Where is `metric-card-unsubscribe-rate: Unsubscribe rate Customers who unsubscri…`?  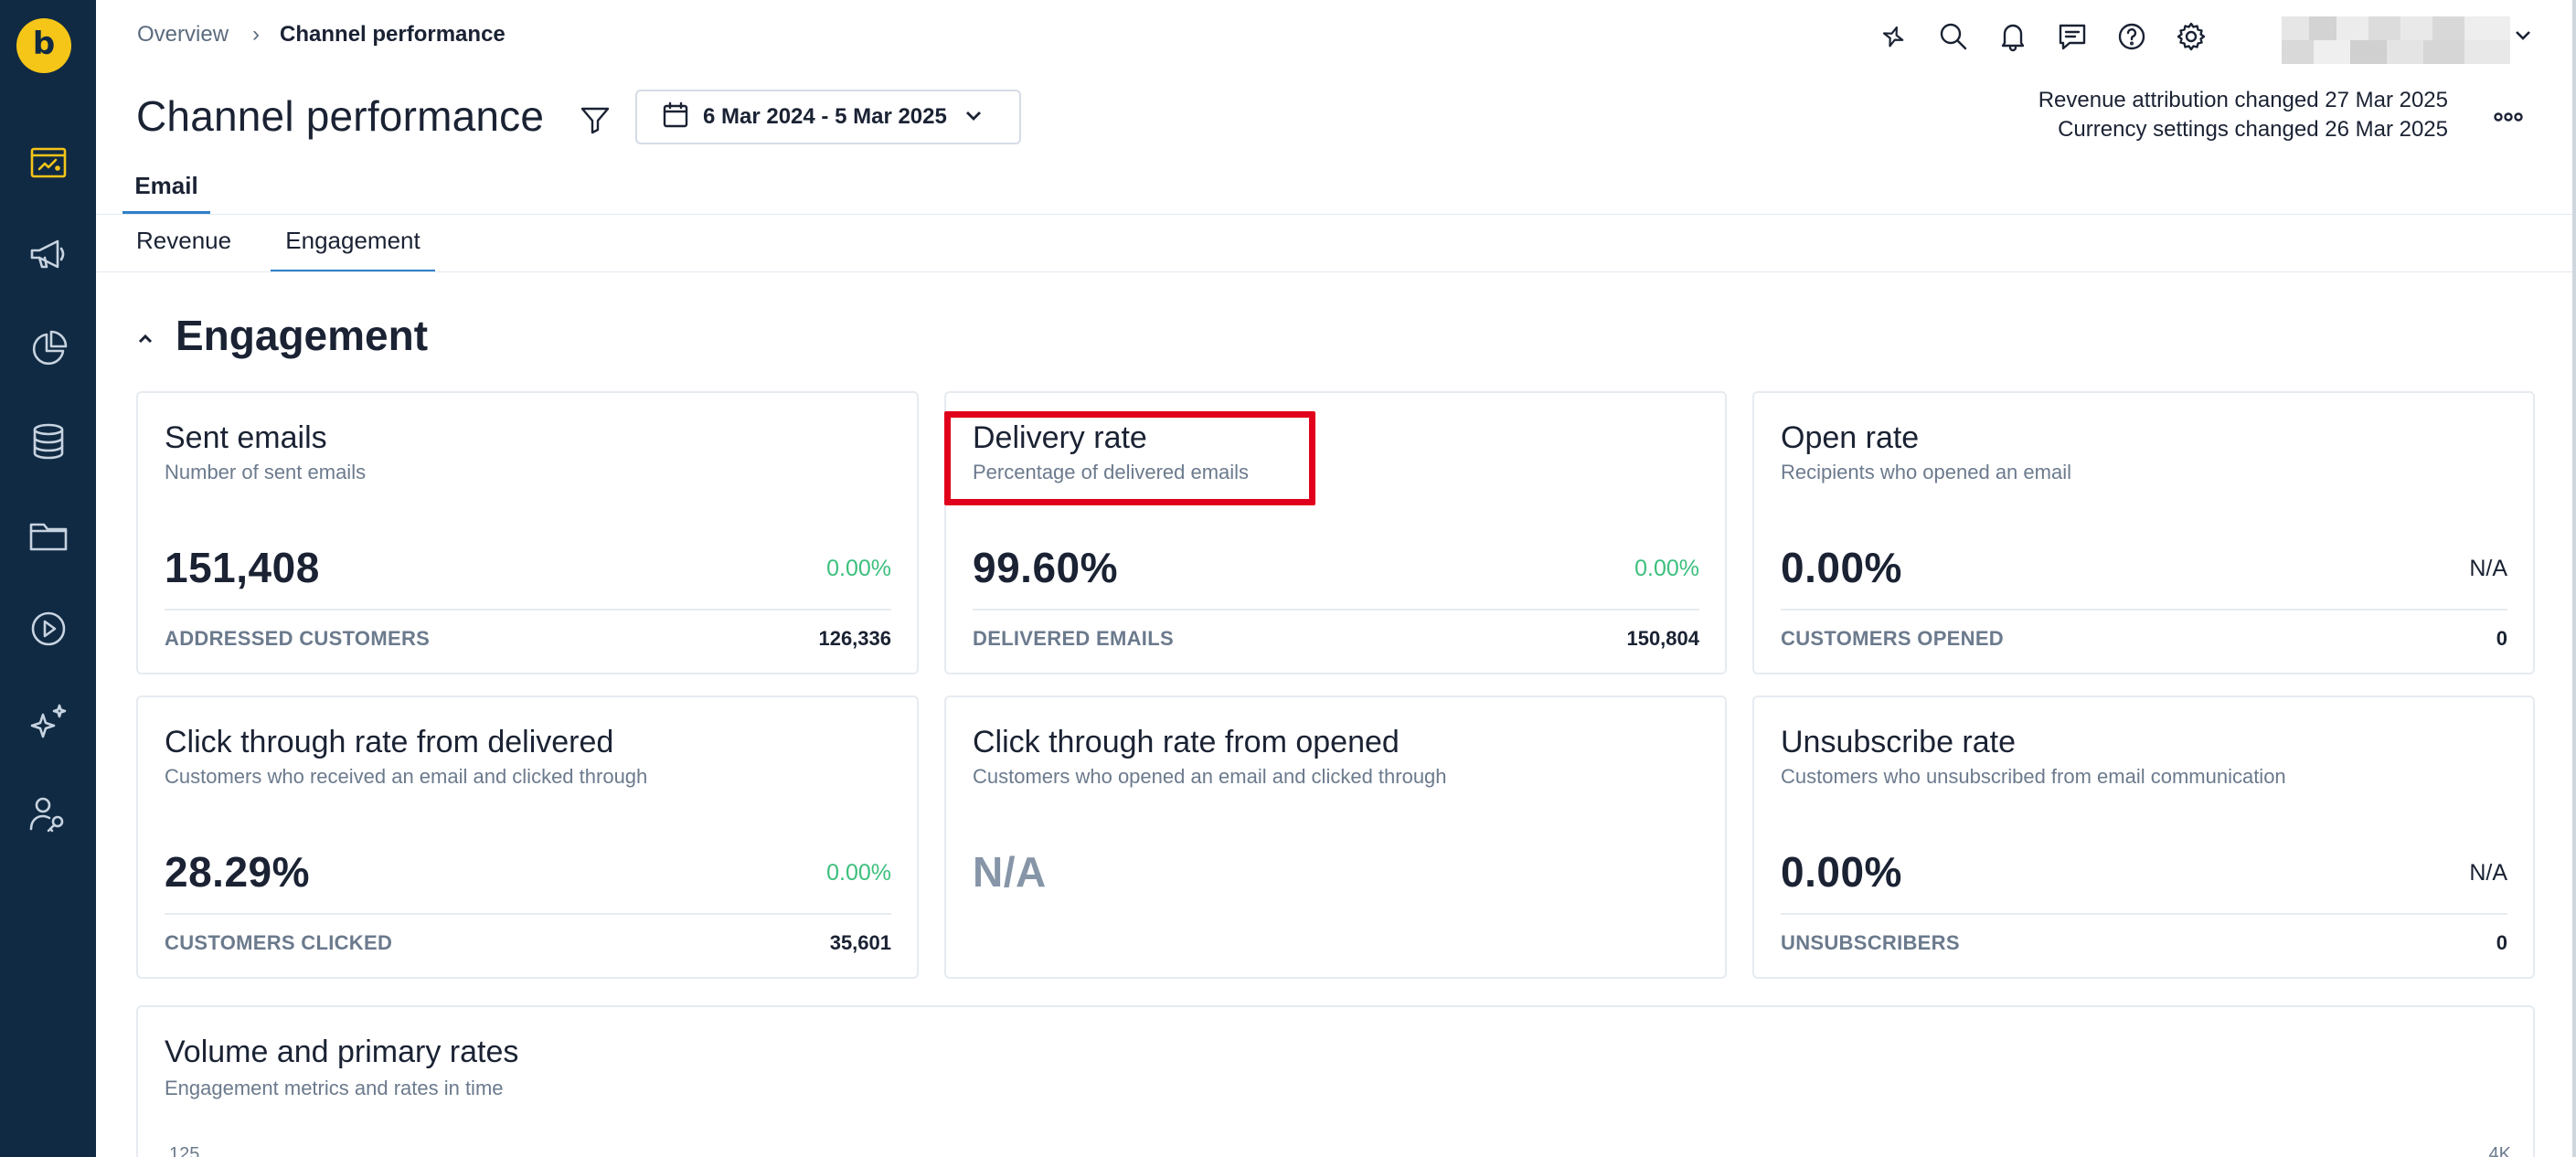
metric-card-unsubscribe-rate: Unsubscribe rate Customers who unsubscri… is located at coordinates (2143, 837).